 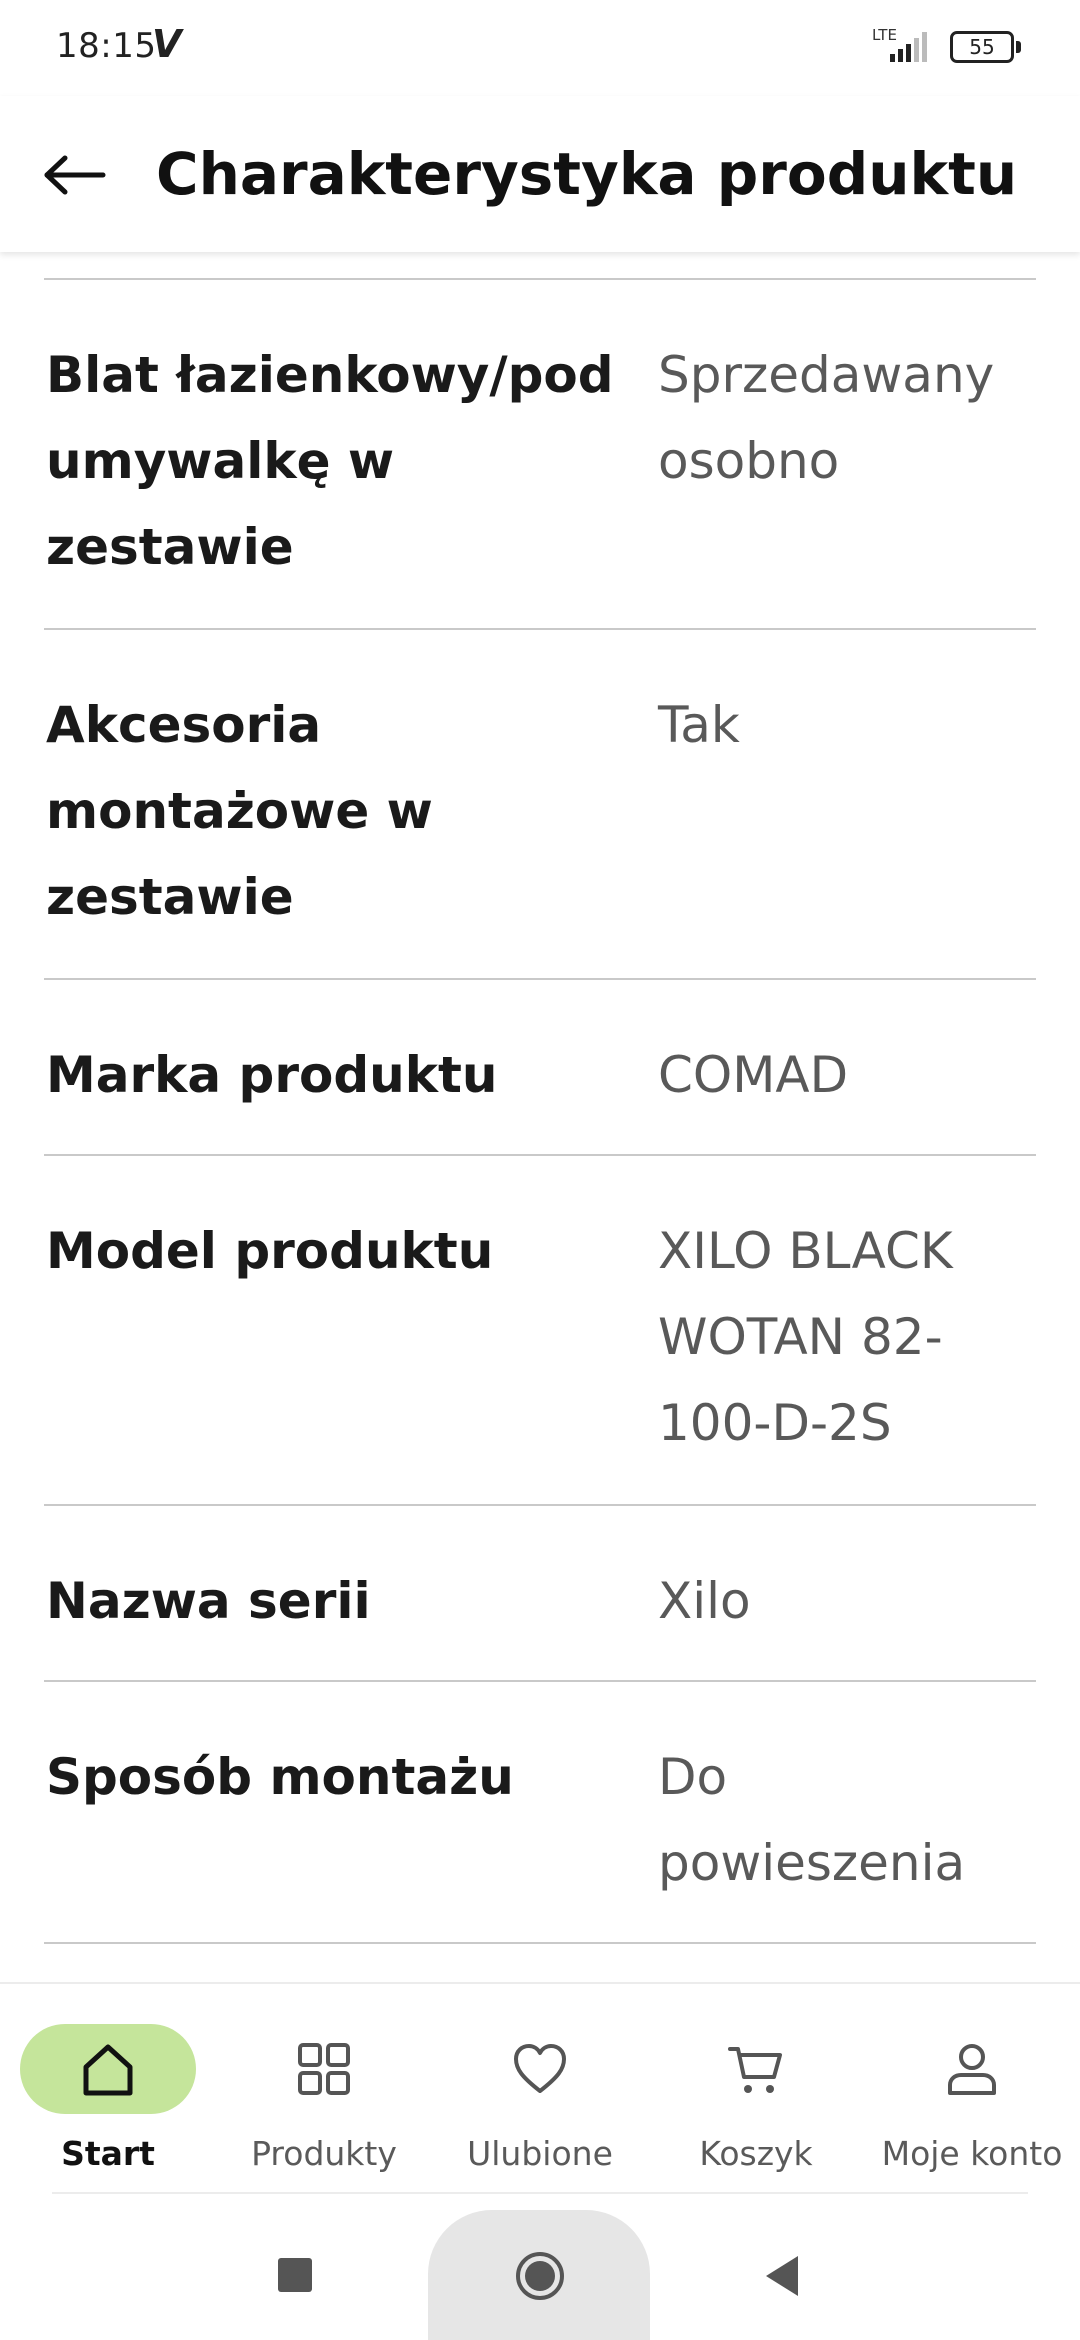 What do you see at coordinates (805, 1337) in the screenshot?
I see `spec-value: XILO BLACK WOTAN 82-100-D-2S` at bounding box center [805, 1337].